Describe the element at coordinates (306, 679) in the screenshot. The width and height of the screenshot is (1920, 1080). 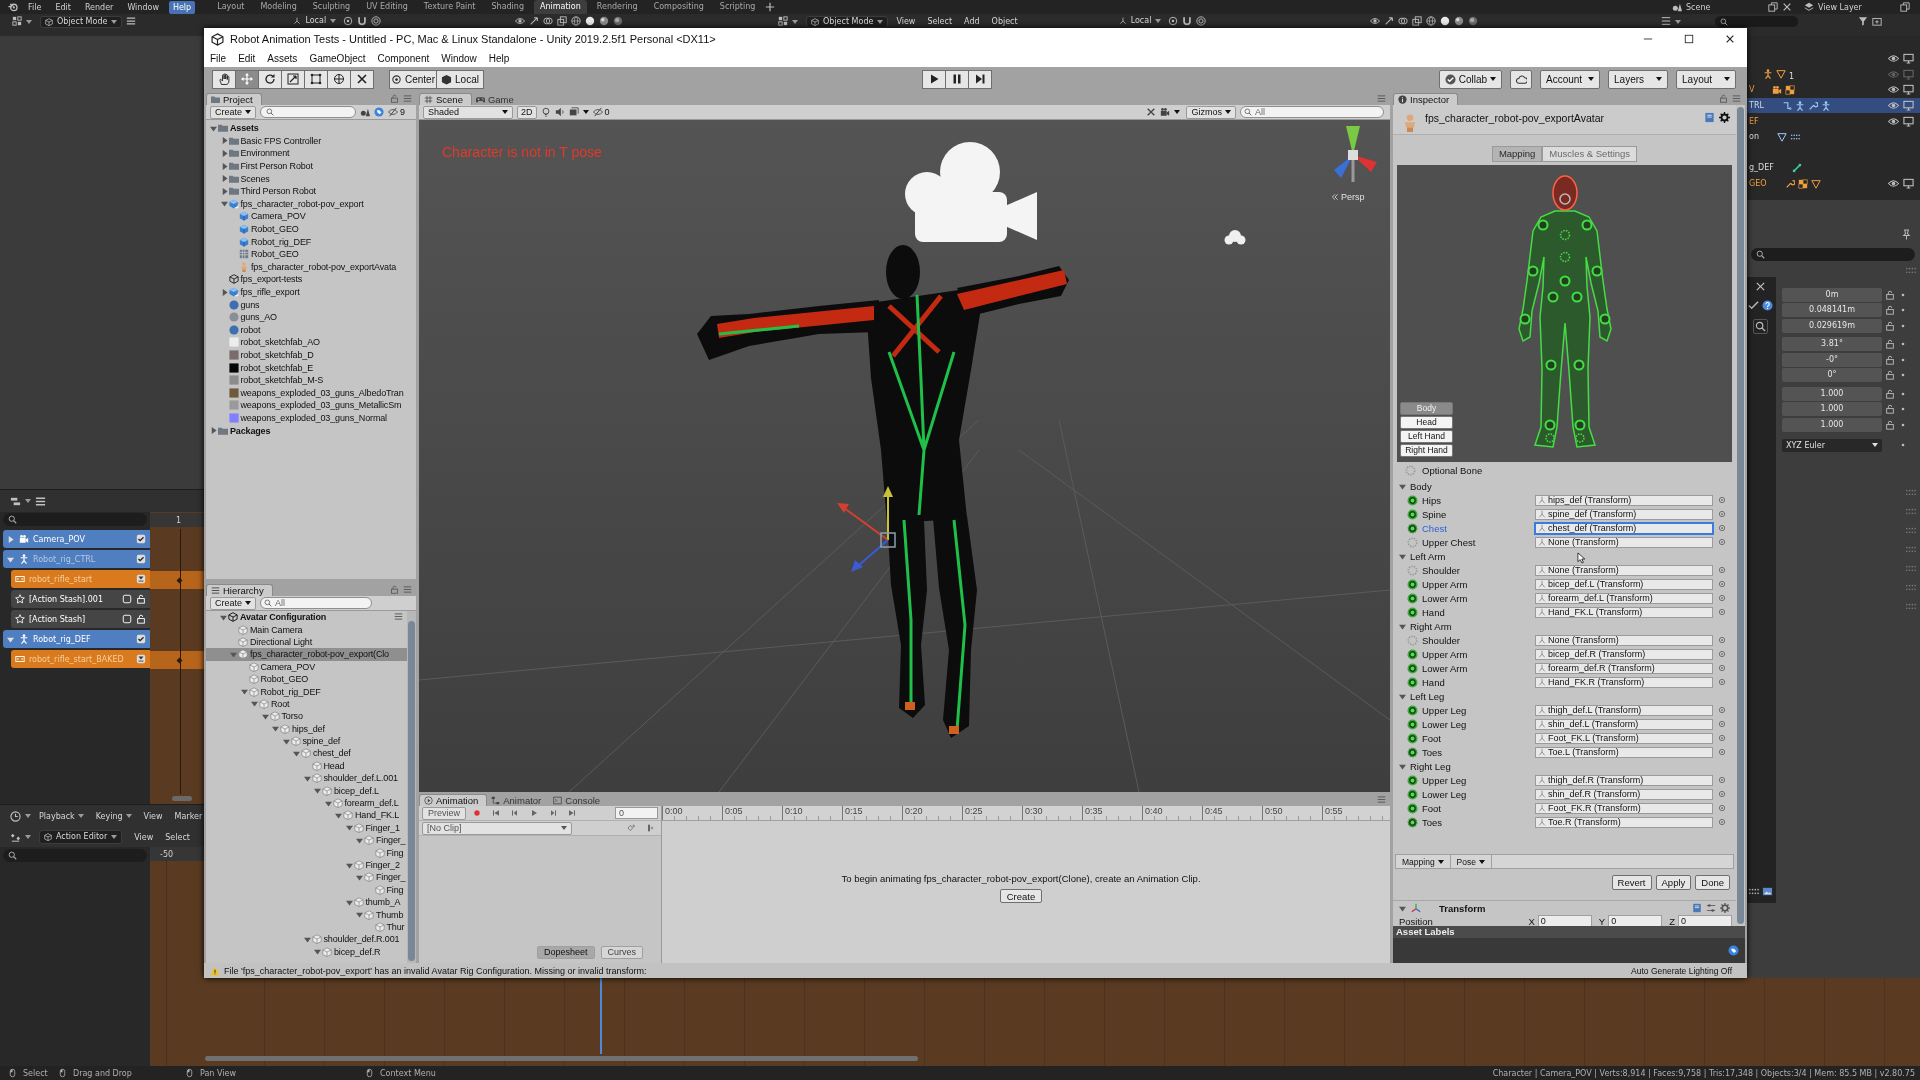
I see `hierarchy-row: Robot_GEO` at that location.